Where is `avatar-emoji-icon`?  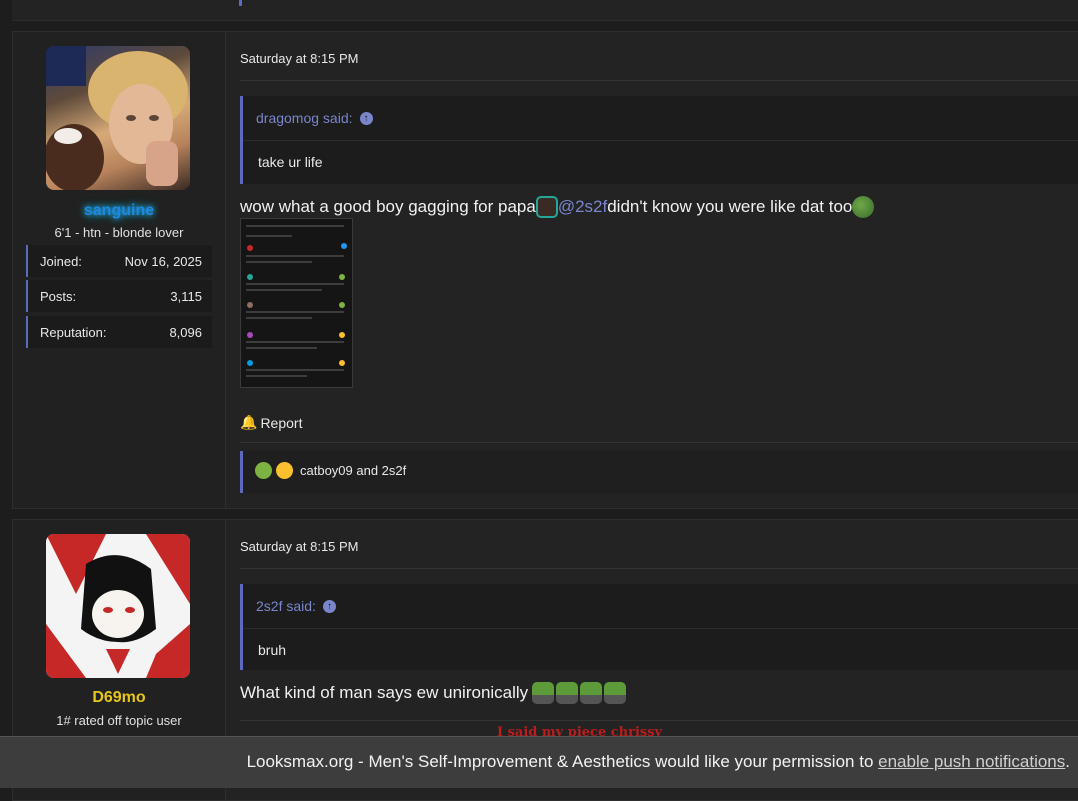 avatar-emoji-icon is located at coordinates (546, 207).